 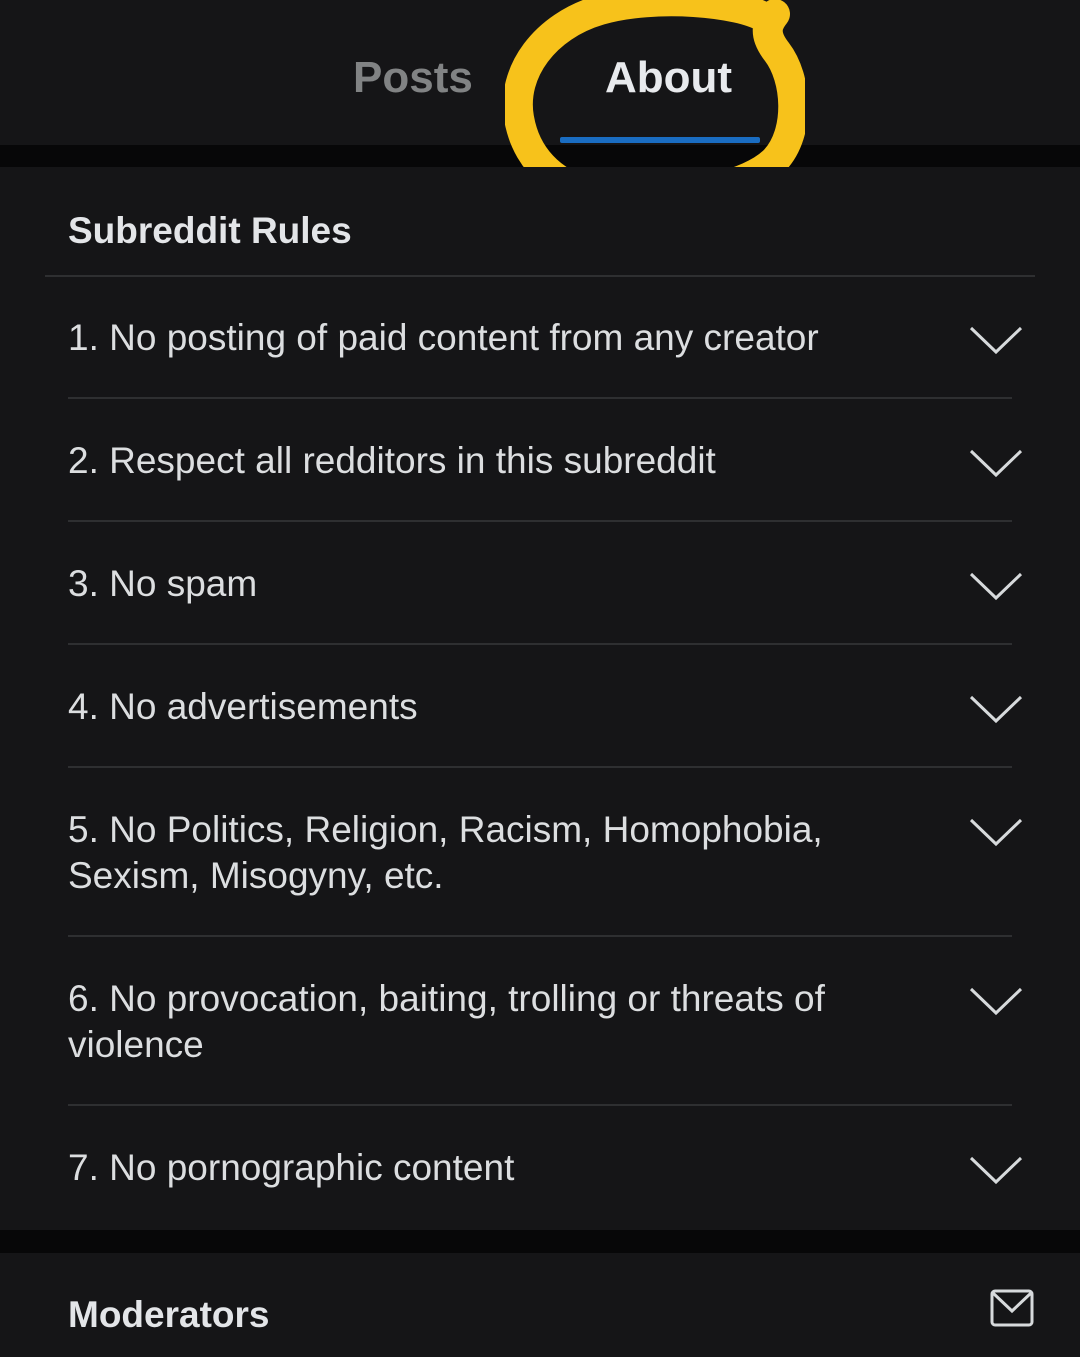 I want to click on tab-bar: Posts About, so click(x=540, y=72).